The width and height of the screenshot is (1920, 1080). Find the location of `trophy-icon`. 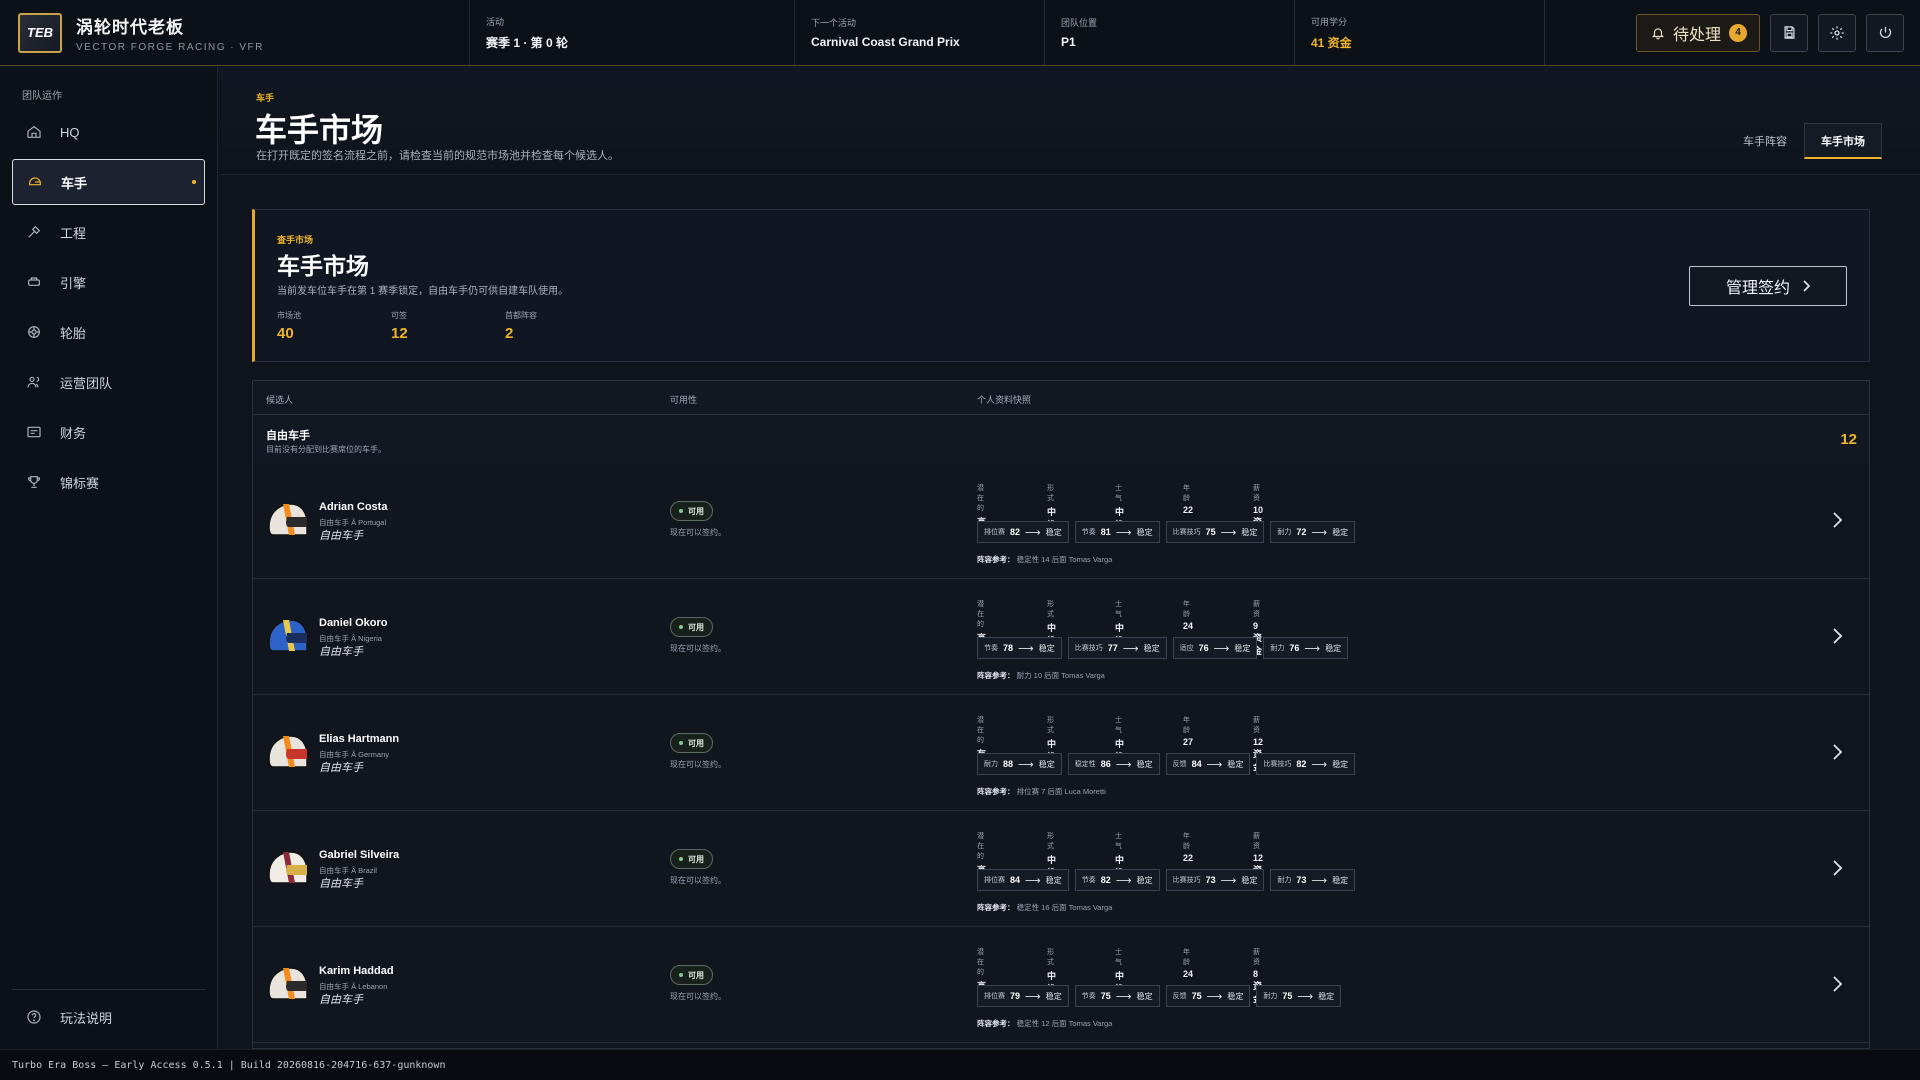

trophy-icon is located at coordinates (34, 482).